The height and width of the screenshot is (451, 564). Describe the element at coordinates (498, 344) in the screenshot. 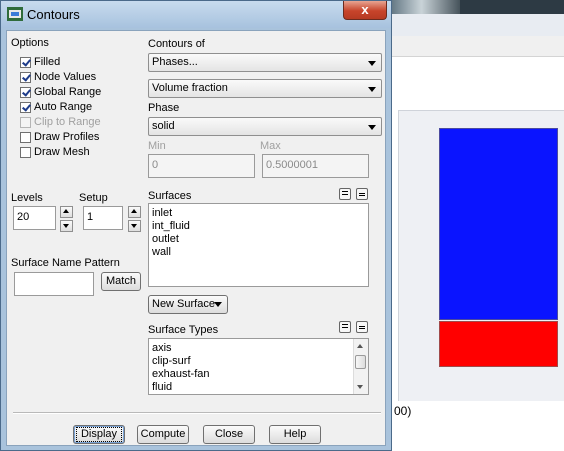

I see `contour-region-red` at that location.